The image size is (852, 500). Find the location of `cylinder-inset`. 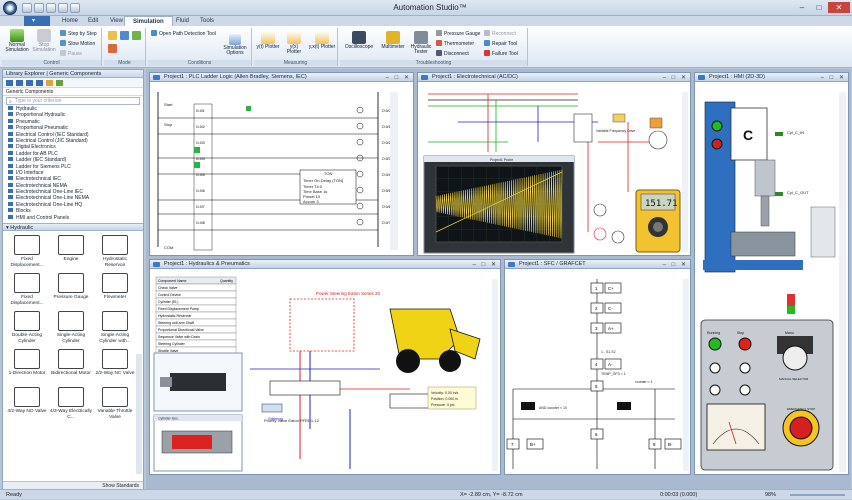

cylinder-inset is located at coordinates (198, 382).